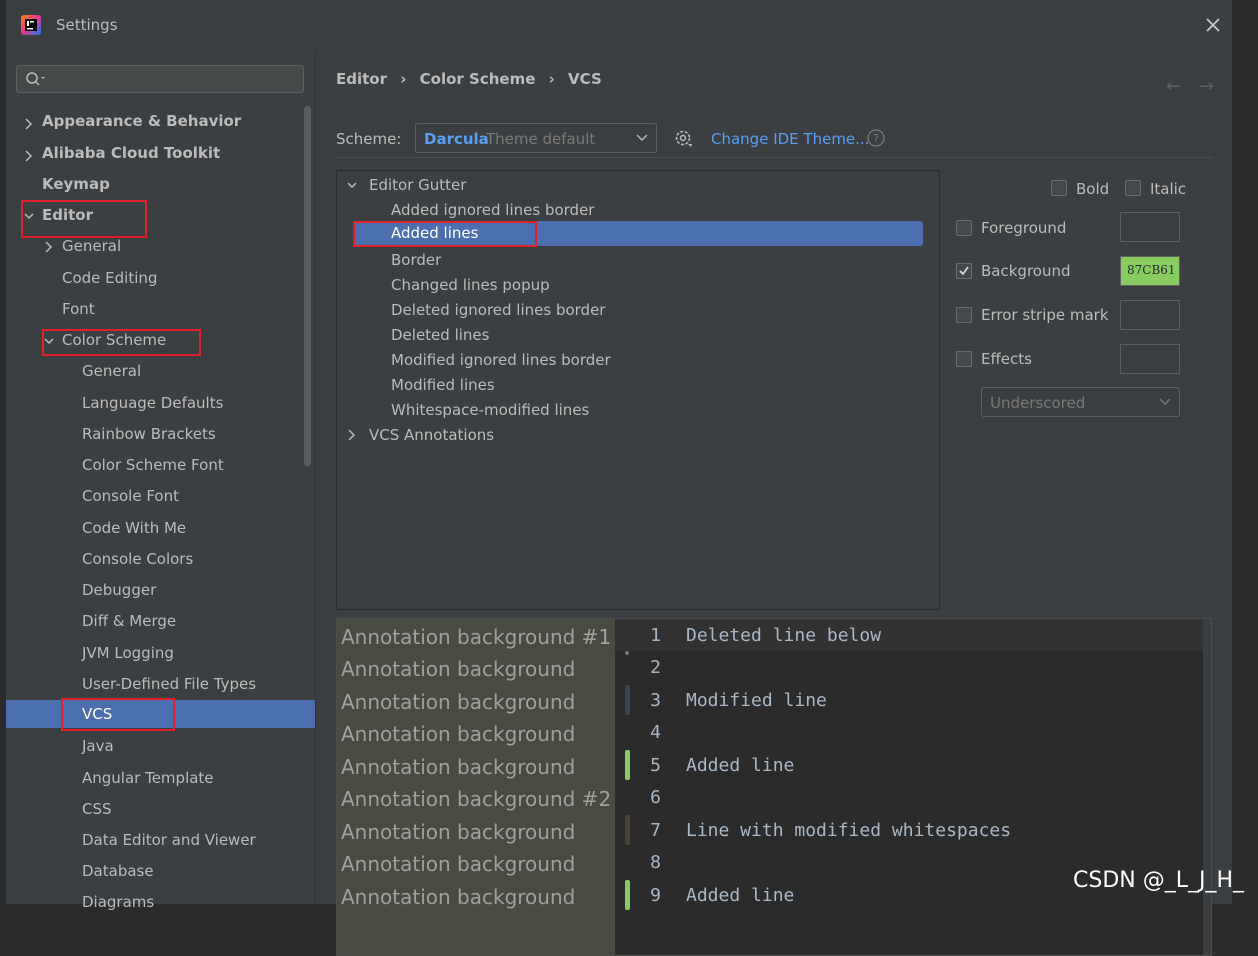  What do you see at coordinates (109, 278) in the screenshot?
I see `sidebar-item-code-editing: Code Editing` at bounding box center [109, 278].